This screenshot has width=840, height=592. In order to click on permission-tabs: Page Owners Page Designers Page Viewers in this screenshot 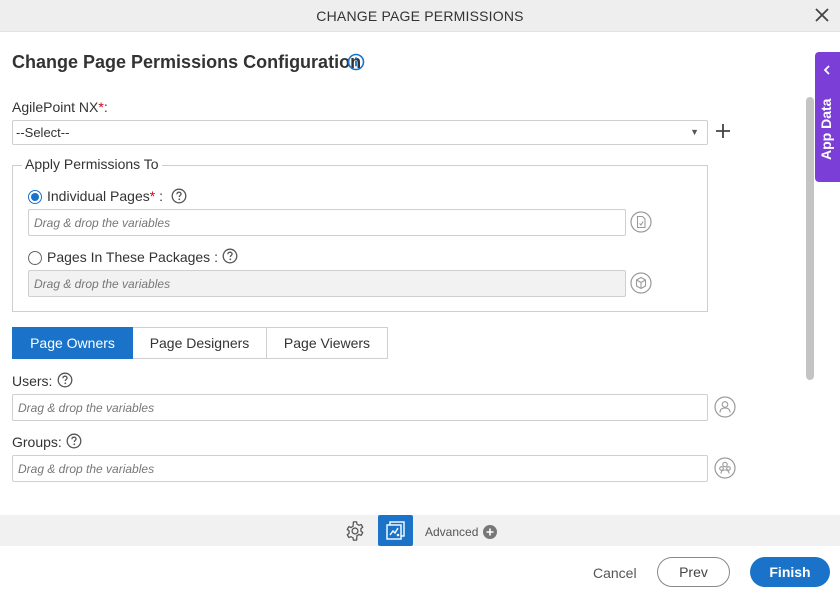, I will do `click(200, 343)`.